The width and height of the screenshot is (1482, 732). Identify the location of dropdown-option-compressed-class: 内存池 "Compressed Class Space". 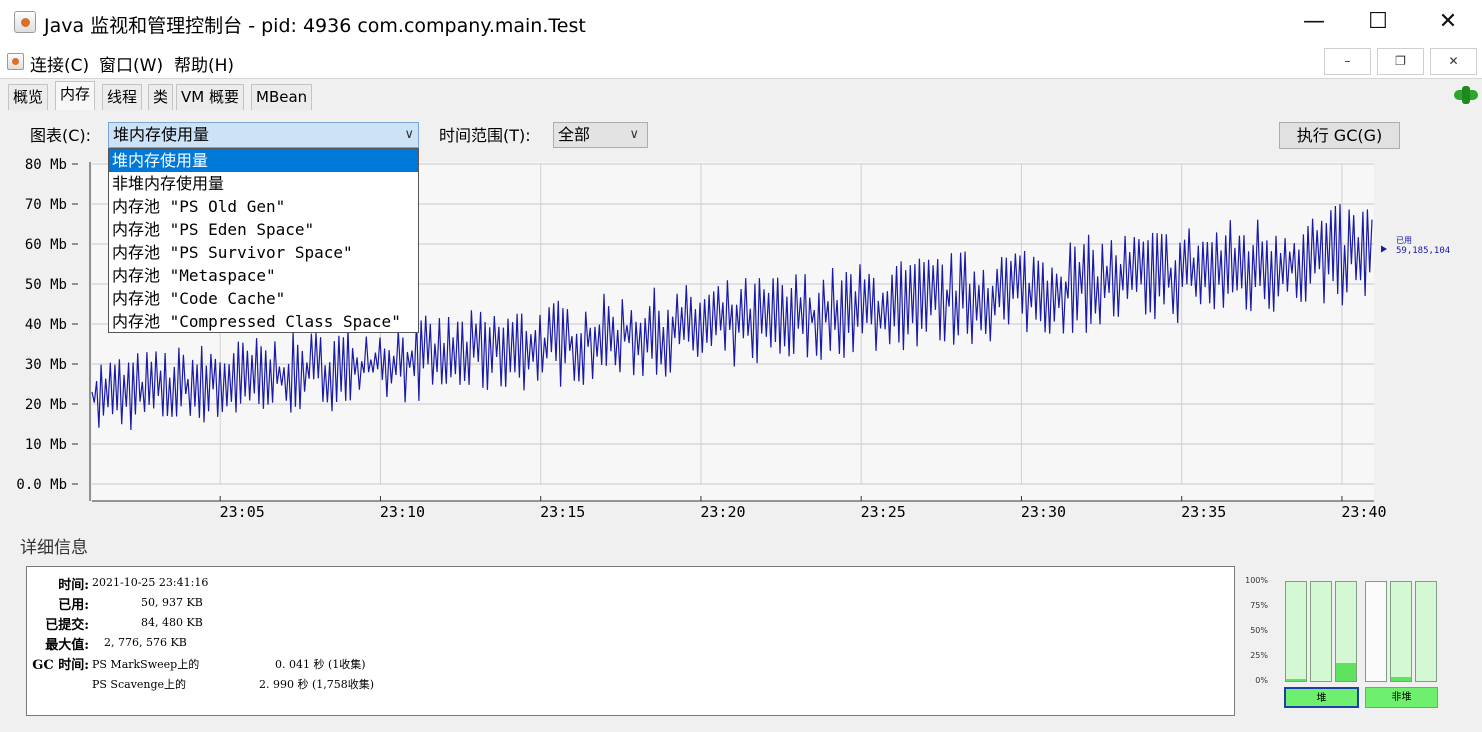
(263, 321).